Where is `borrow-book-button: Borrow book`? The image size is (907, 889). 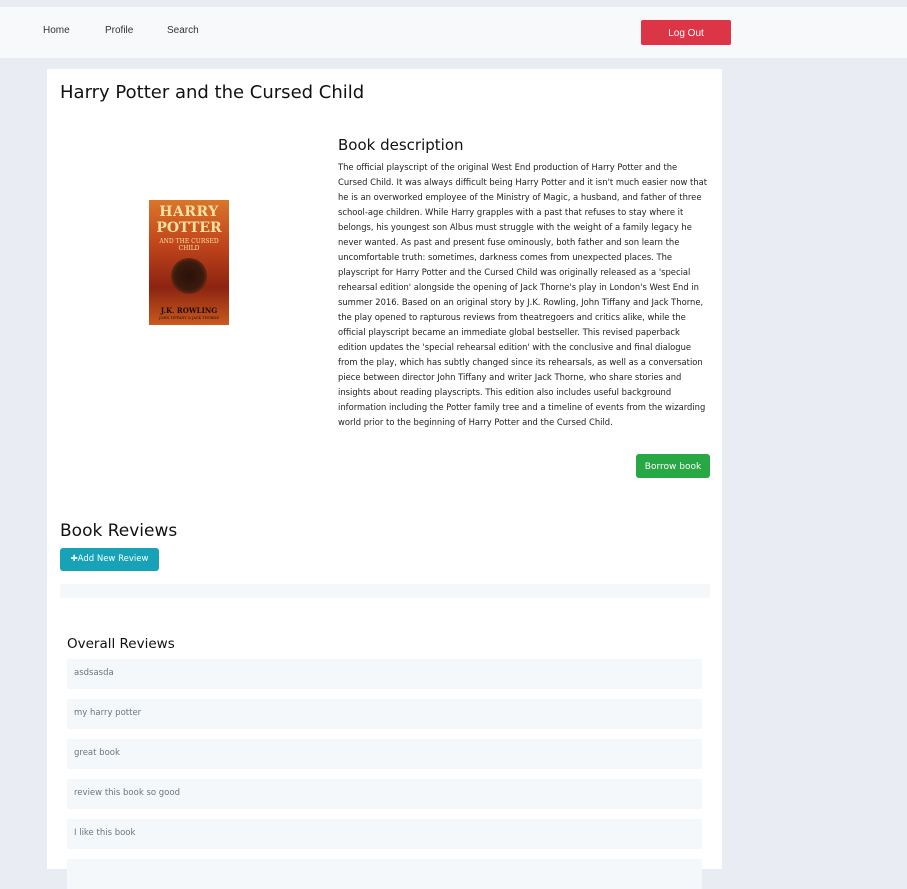 borrow-book-button: Borrow book is located at coordinates (673, 466).